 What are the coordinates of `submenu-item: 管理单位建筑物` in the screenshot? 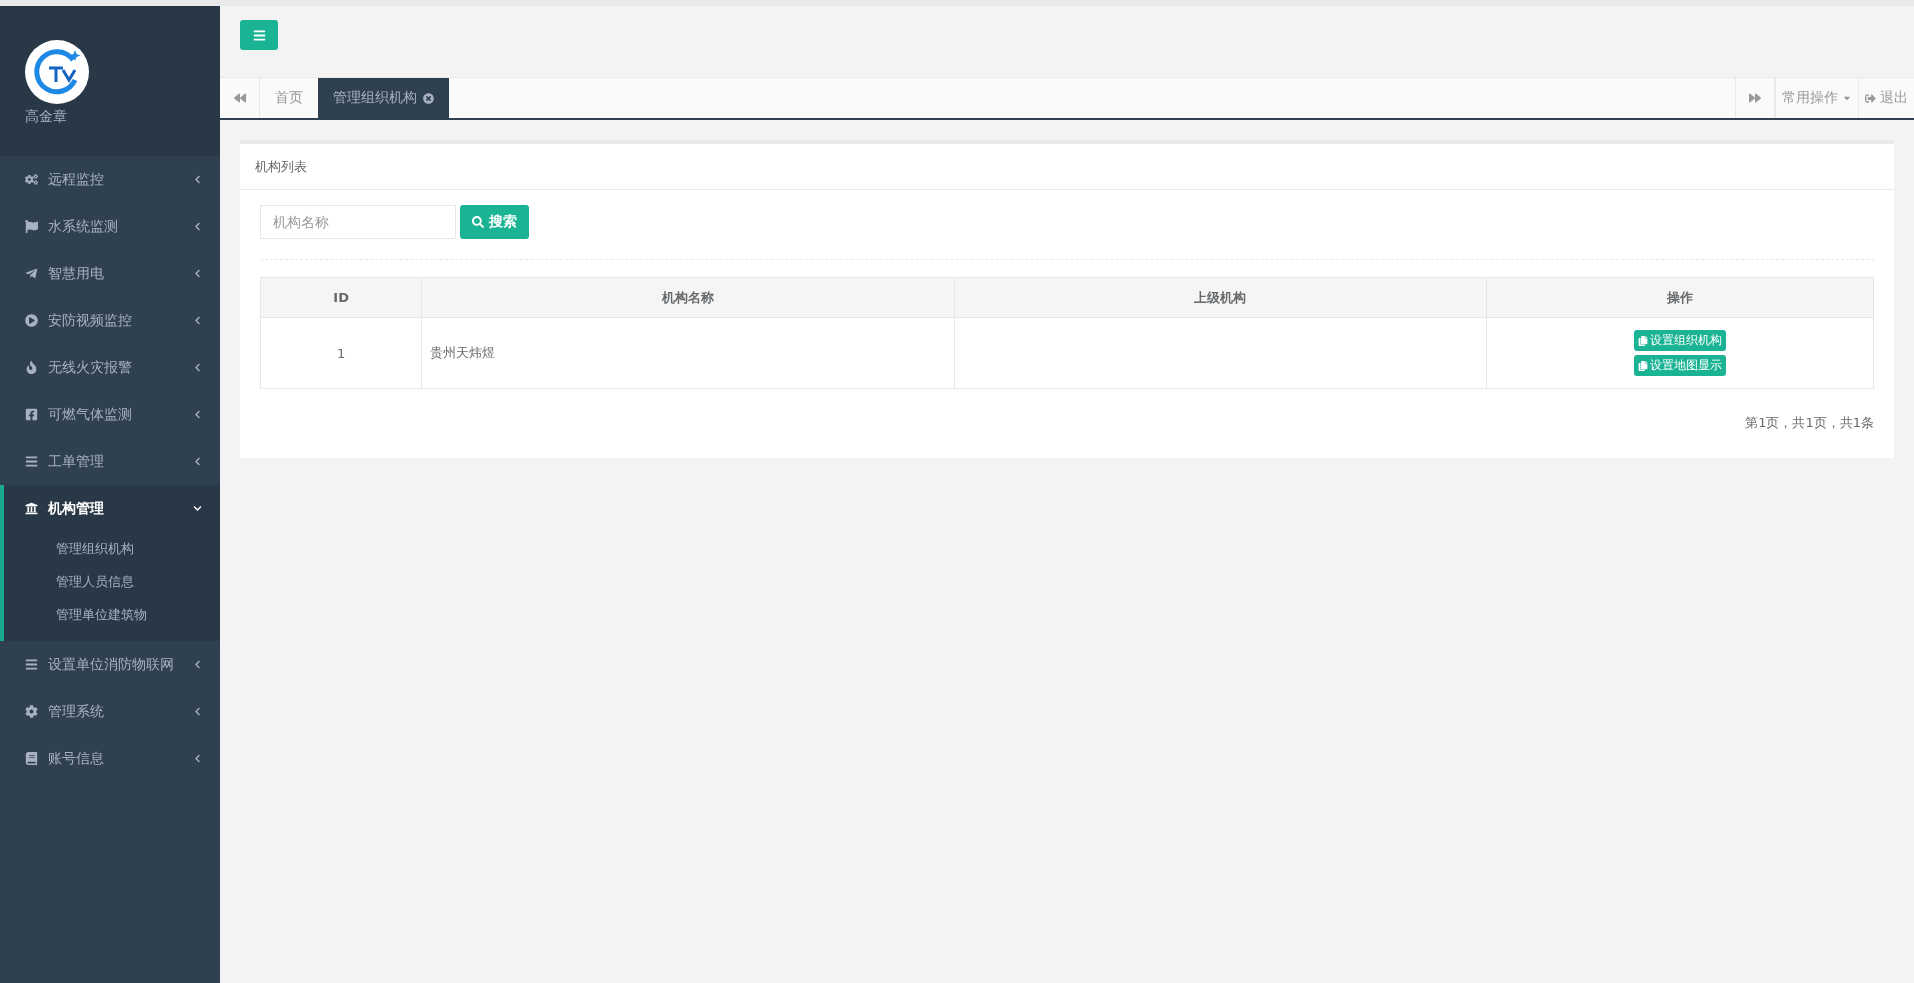 It's located at (112, 614).